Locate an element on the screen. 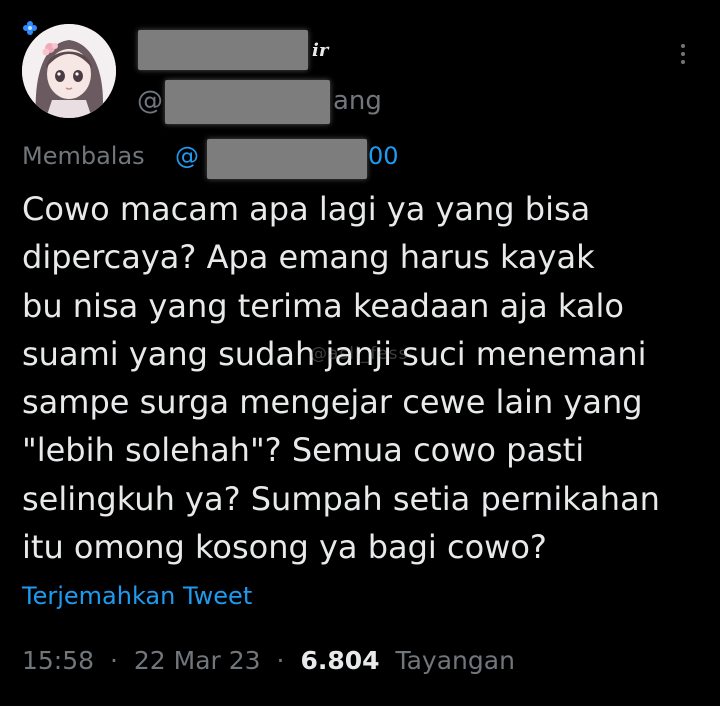 The width and height of the screenshot is (720, 706). reply-handle-suffix: 00 is located at coordinates (383, 156).